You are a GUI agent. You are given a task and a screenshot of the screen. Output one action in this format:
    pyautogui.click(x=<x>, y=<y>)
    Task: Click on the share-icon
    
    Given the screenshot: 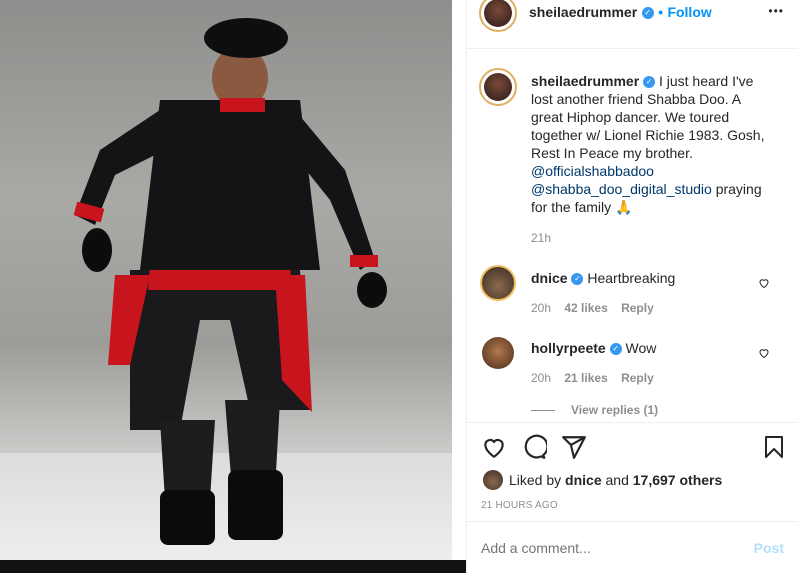 What is the action you would take?
    pyautogui.click(x=574, y=447)
    